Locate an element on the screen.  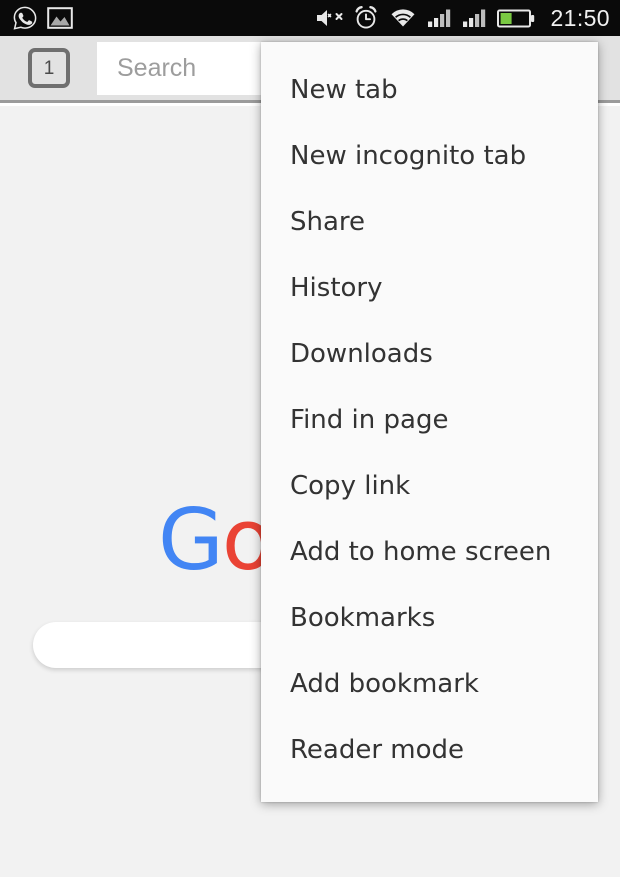
tab-counter-button: 1 is located at coordinates (49, 68).